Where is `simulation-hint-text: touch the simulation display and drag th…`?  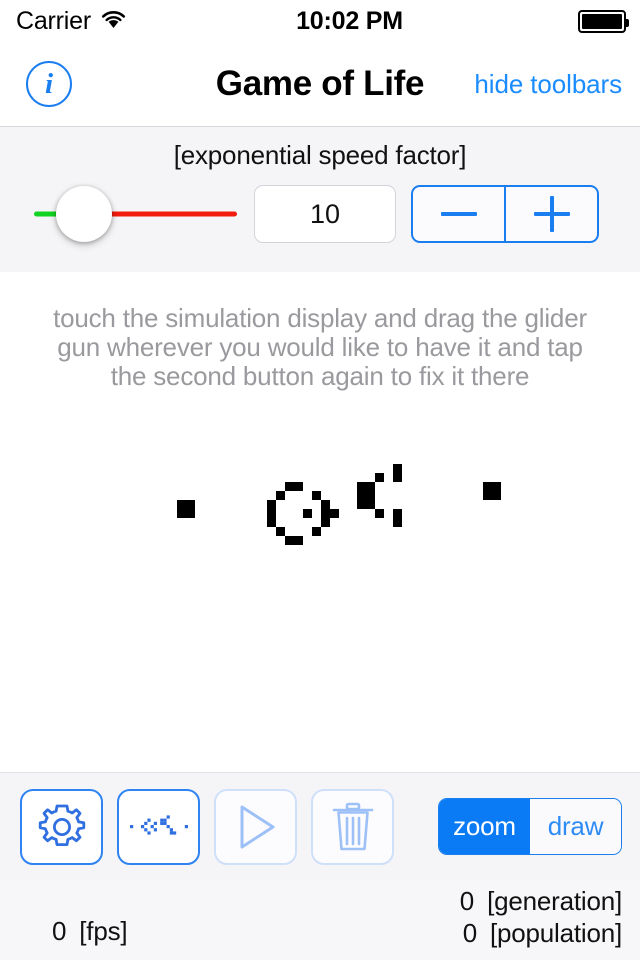 simulation-hint-text: touch the simulation display and drag th… is located at coordinates (320, 347).